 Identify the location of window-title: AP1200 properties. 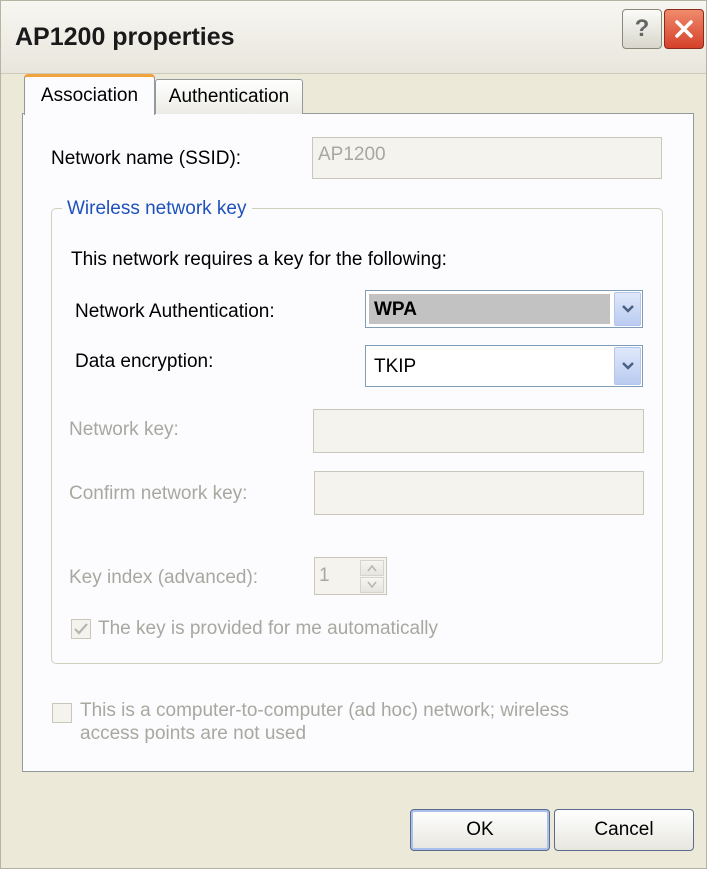
(125, 37).